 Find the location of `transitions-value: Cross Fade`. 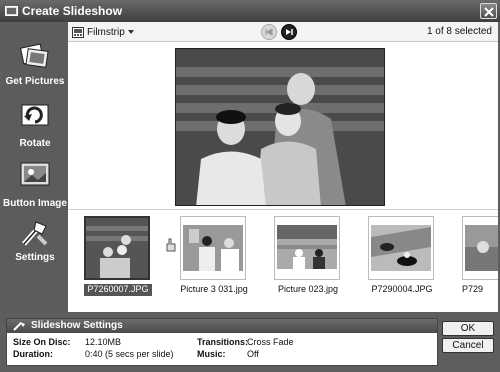

transitions-value: Cross Fade is located at coordinates (270, 342).